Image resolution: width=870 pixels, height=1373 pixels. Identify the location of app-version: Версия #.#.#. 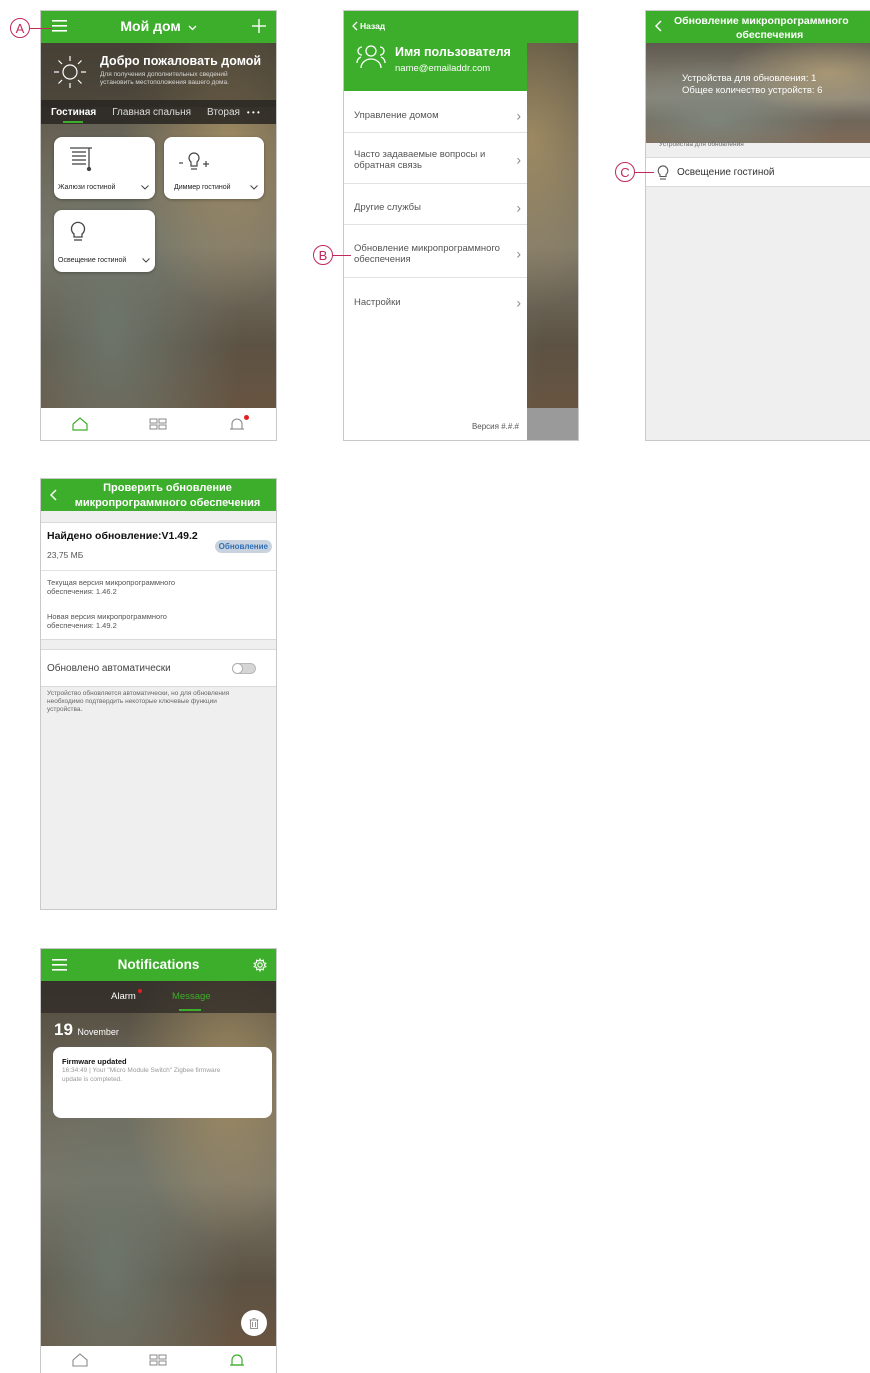
(495, 426).